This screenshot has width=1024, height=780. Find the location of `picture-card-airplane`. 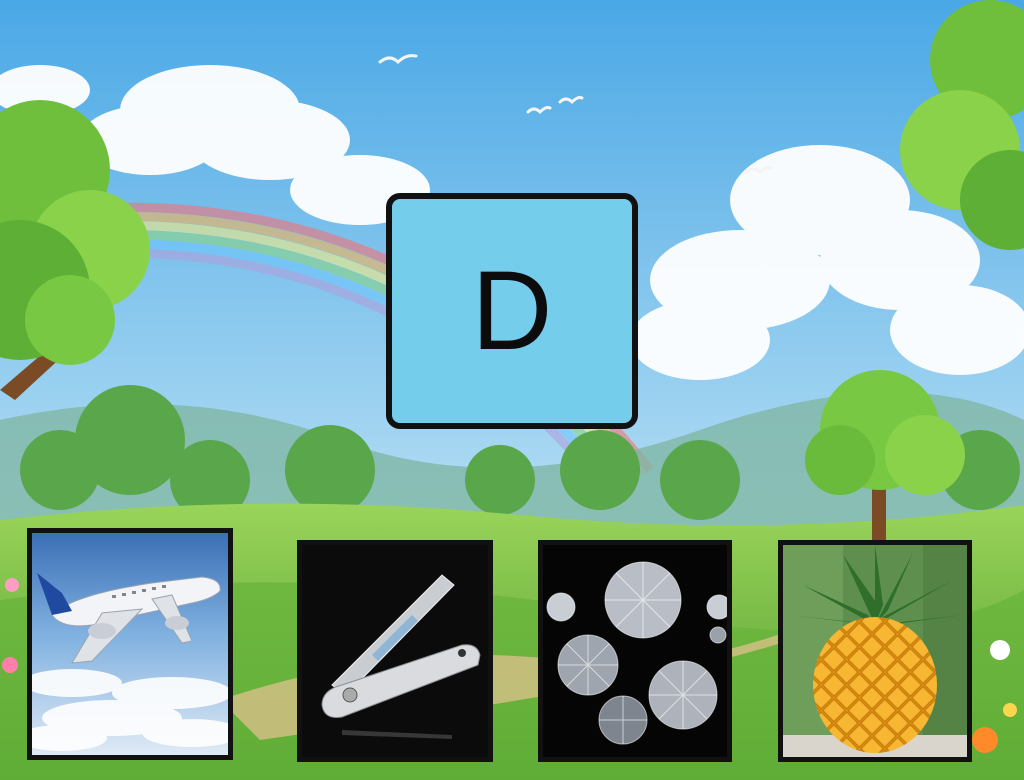

picture-card-airplane is located at coordinates (130, 644).